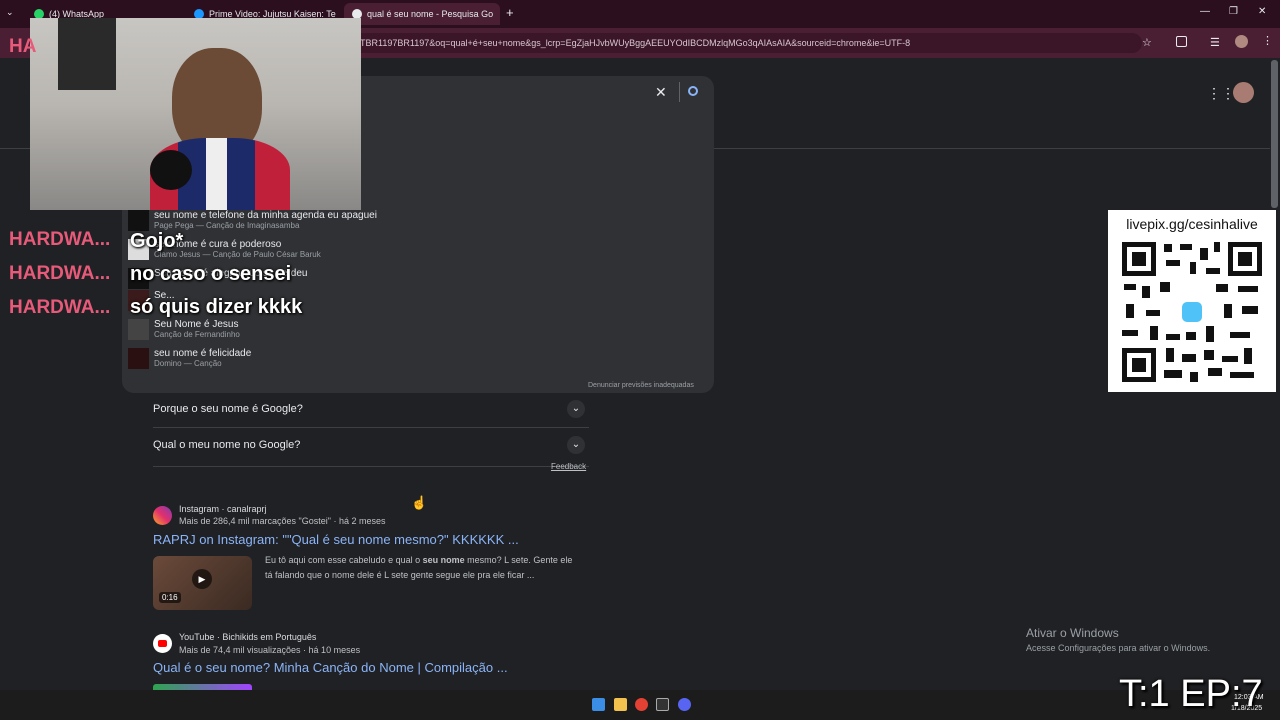  What do you see at coordinates (157, 241) in the screenshot?
I see `overlay-line-1: Gojo*` at bounding box center [157, 241].